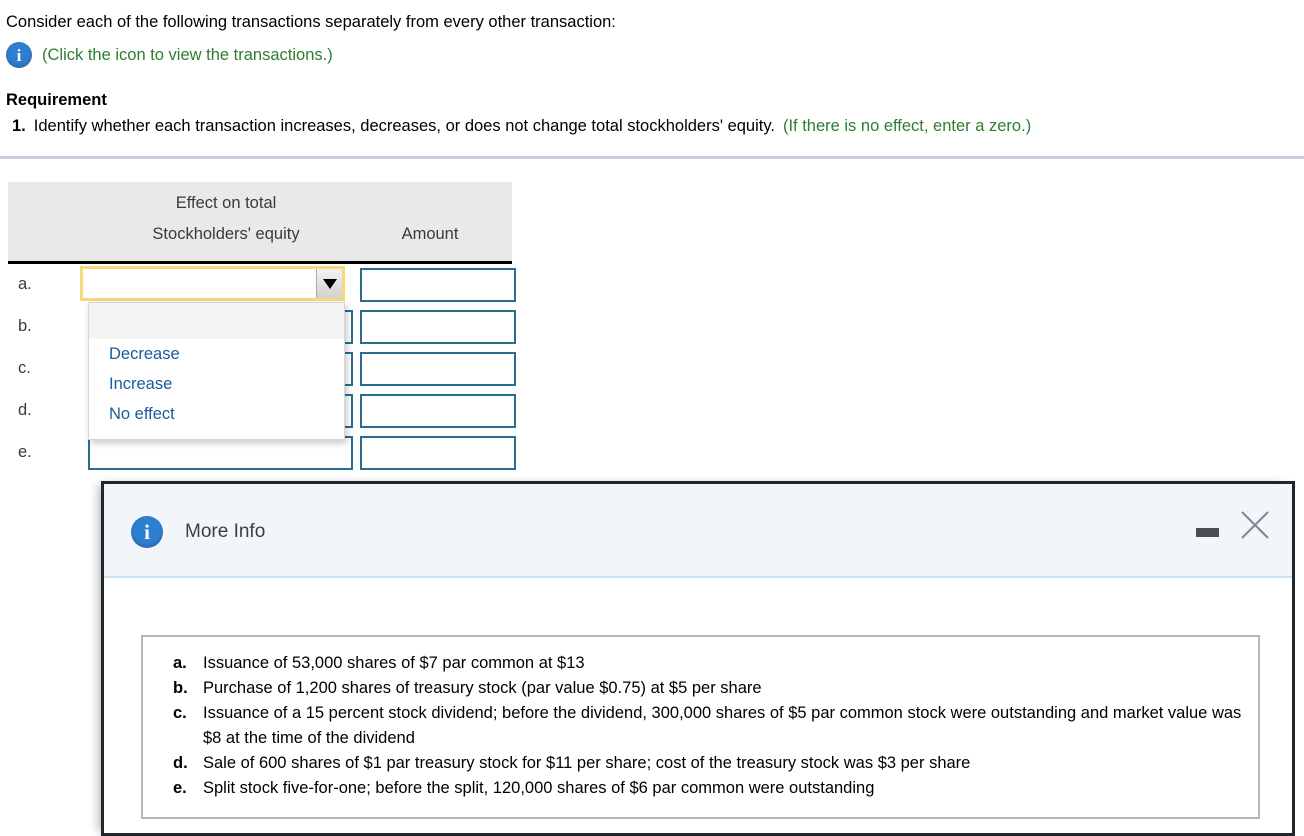 This screenshot has width=1304, height=836. Describe the element at coordinates (19, 126) in the screenshot. I see `requirement-number: 1.` at that location.